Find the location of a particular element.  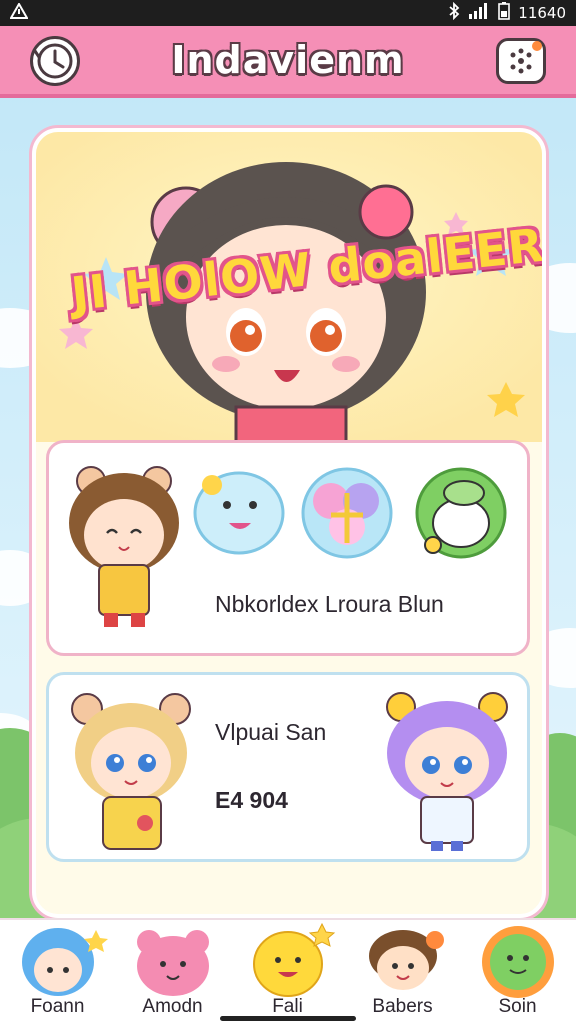

yellow-smiley-icon is located at coordinates (294, 959).